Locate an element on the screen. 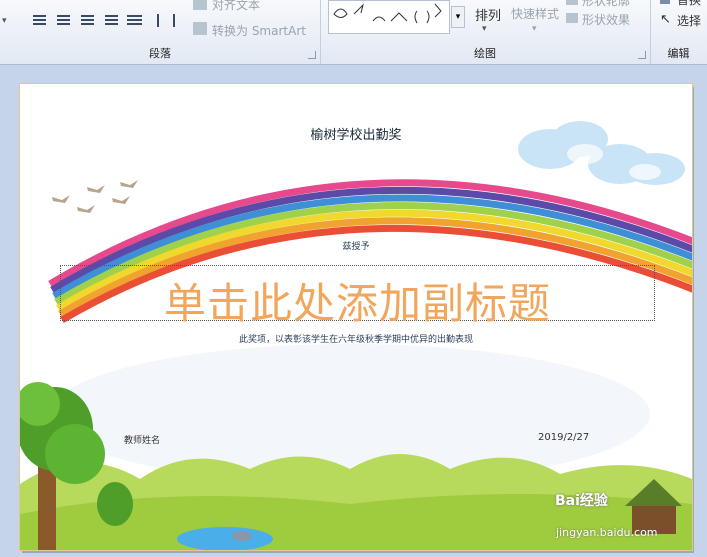 Image resolution: width=707 pixels, height=557 pixels. editing-group: 替换 ↖ 选择 编辑 is located at coordinates (678, 32).